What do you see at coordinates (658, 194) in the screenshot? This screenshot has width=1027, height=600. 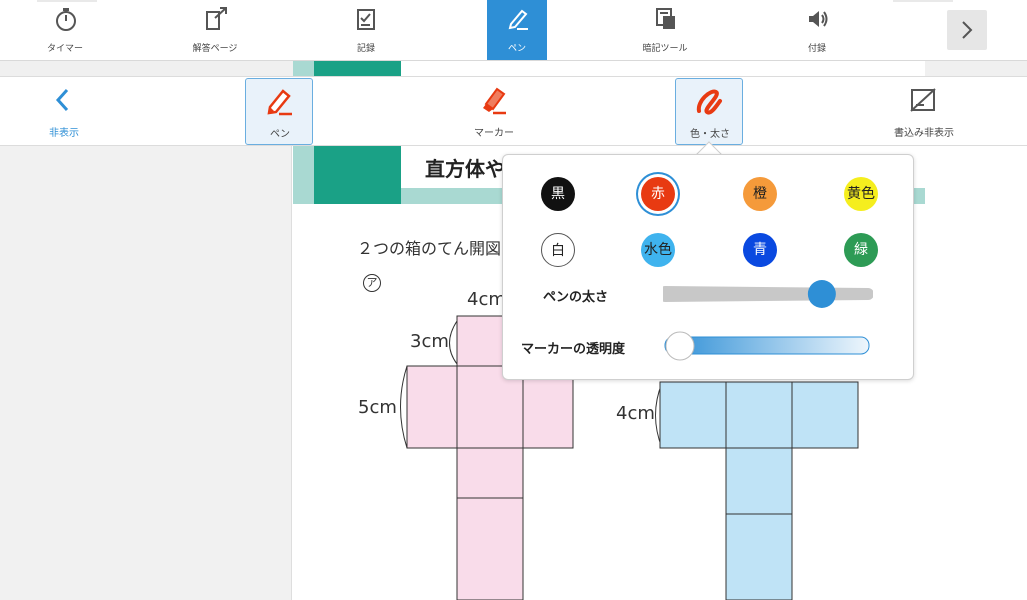 I see `color-swatch: 赤` at bounding box center [658, 194].